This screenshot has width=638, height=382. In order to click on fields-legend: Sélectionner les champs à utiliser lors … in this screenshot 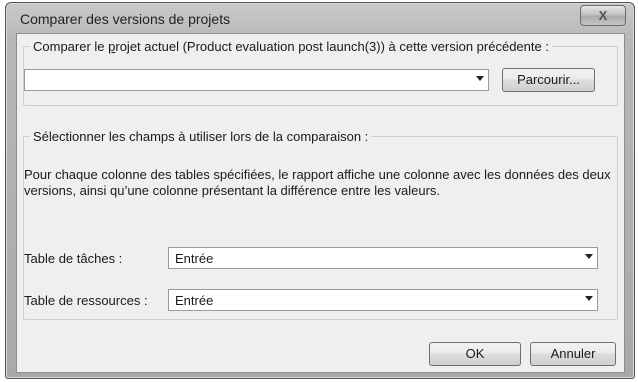, I will do `click(201, 136)`.